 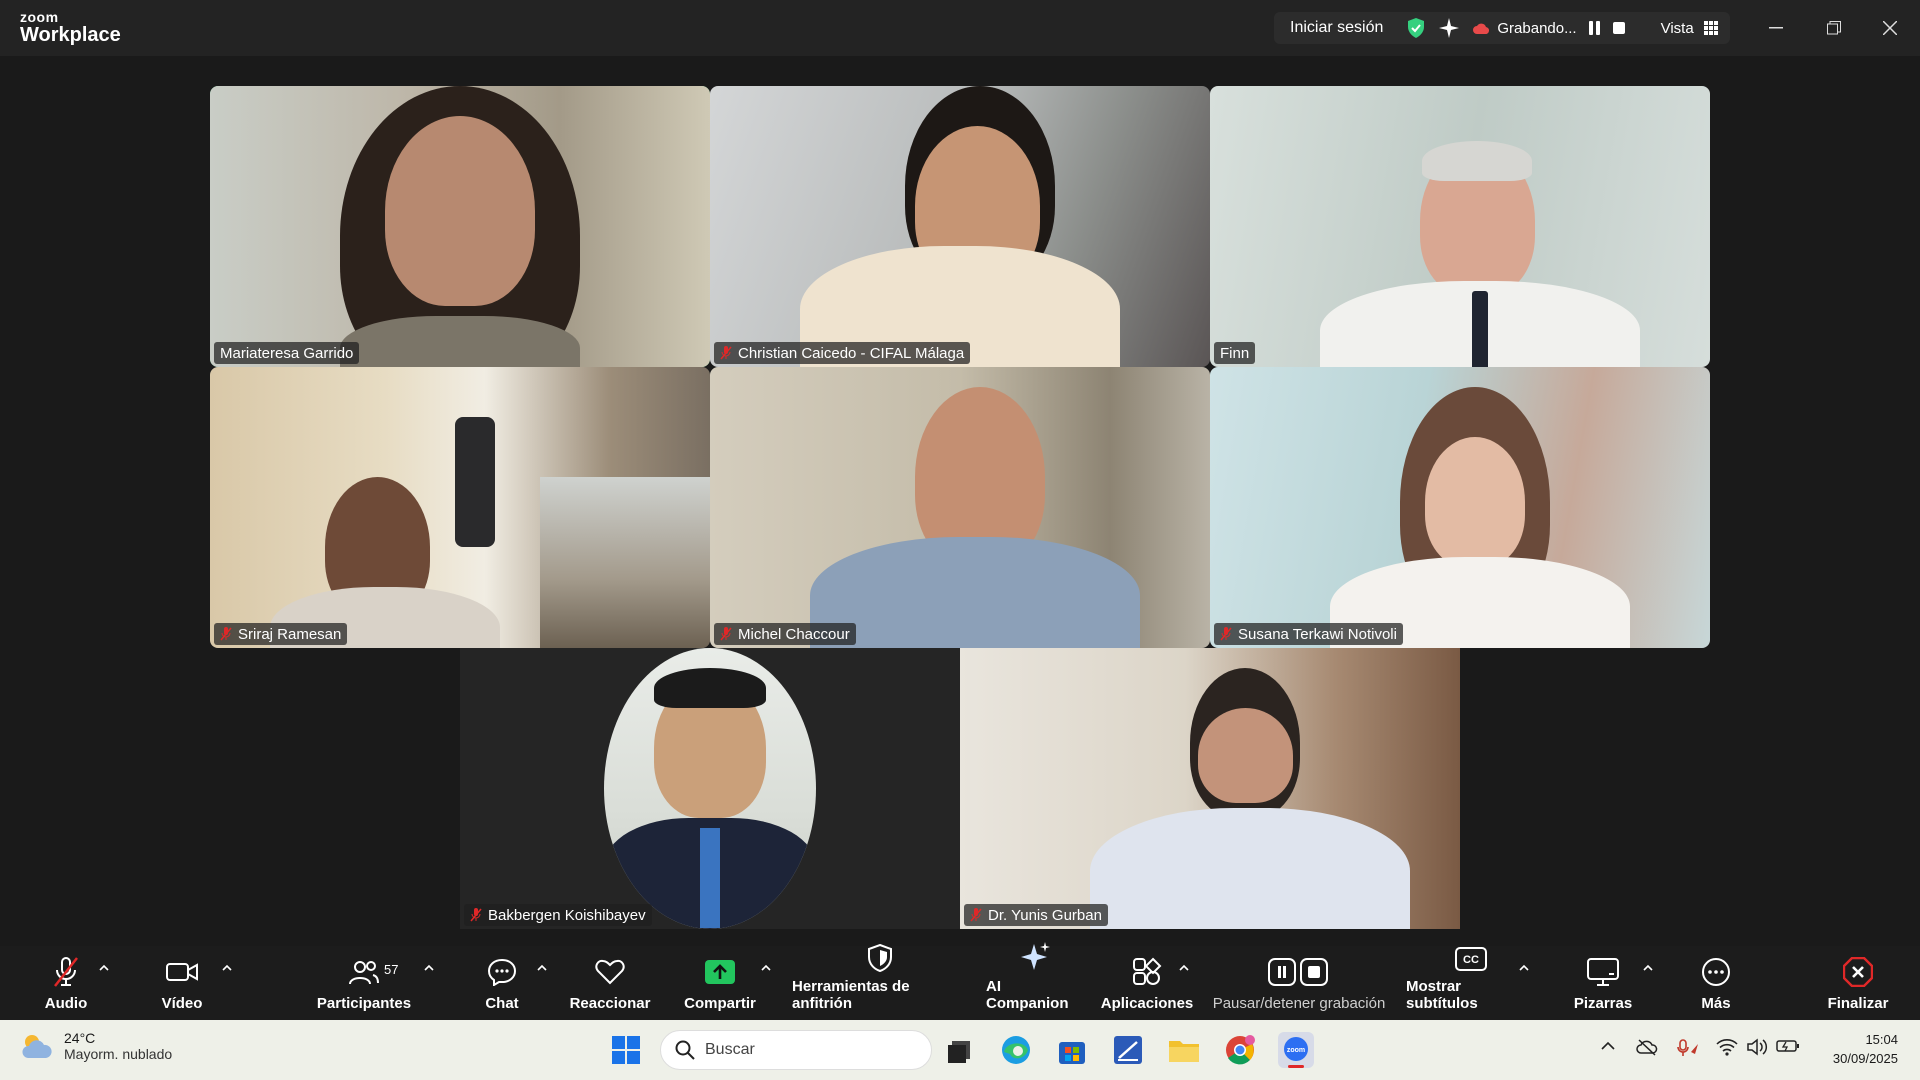 I want to click on stop-recording-button, so click(x=1618, y=28).